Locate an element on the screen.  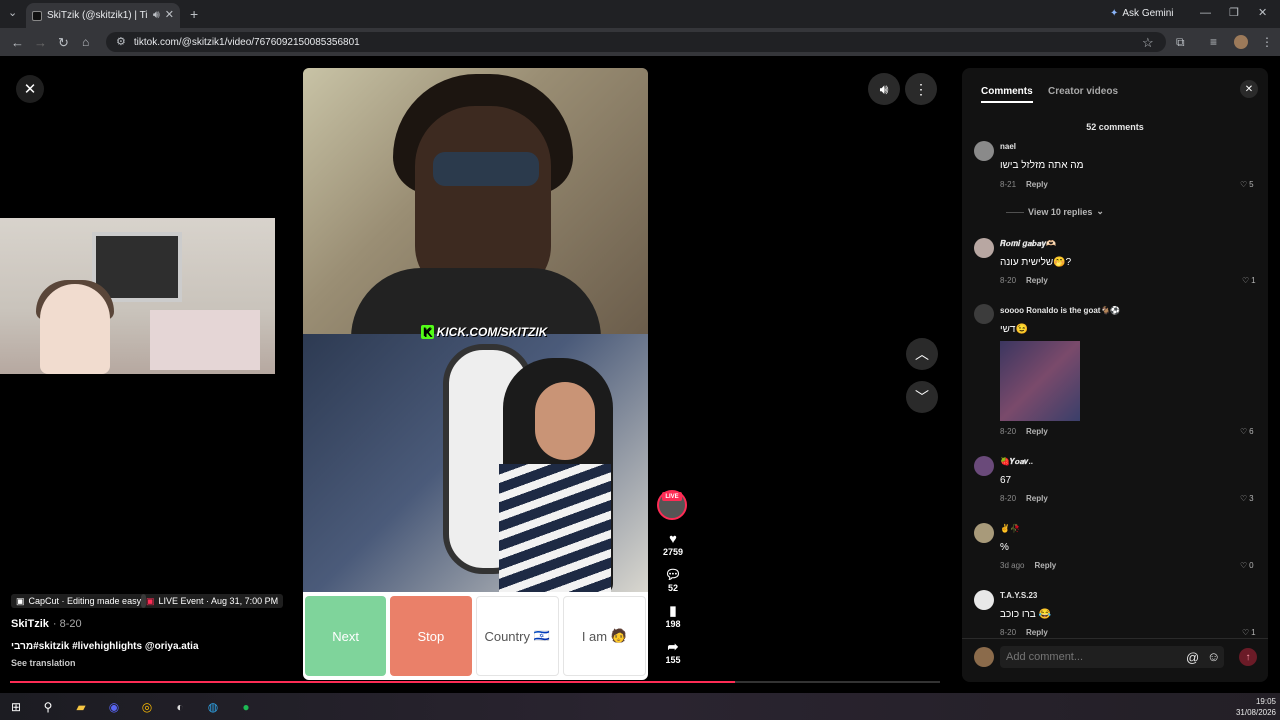
taskbar-clock: 19:05 31/08/2026 is located at coordinates (1253, 707).